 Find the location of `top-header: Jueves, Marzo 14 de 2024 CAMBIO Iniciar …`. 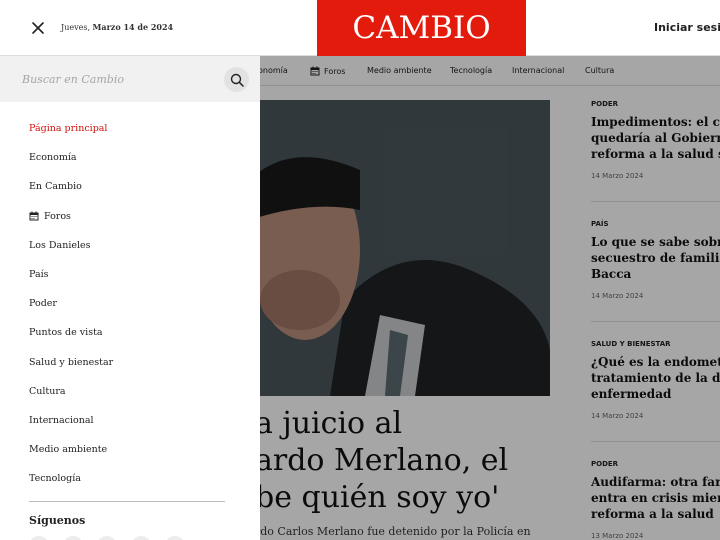

top-header: Jueves, Marzo 14 de 2024 CAMBIO Iniciar … is located at coordinates (360, 28).